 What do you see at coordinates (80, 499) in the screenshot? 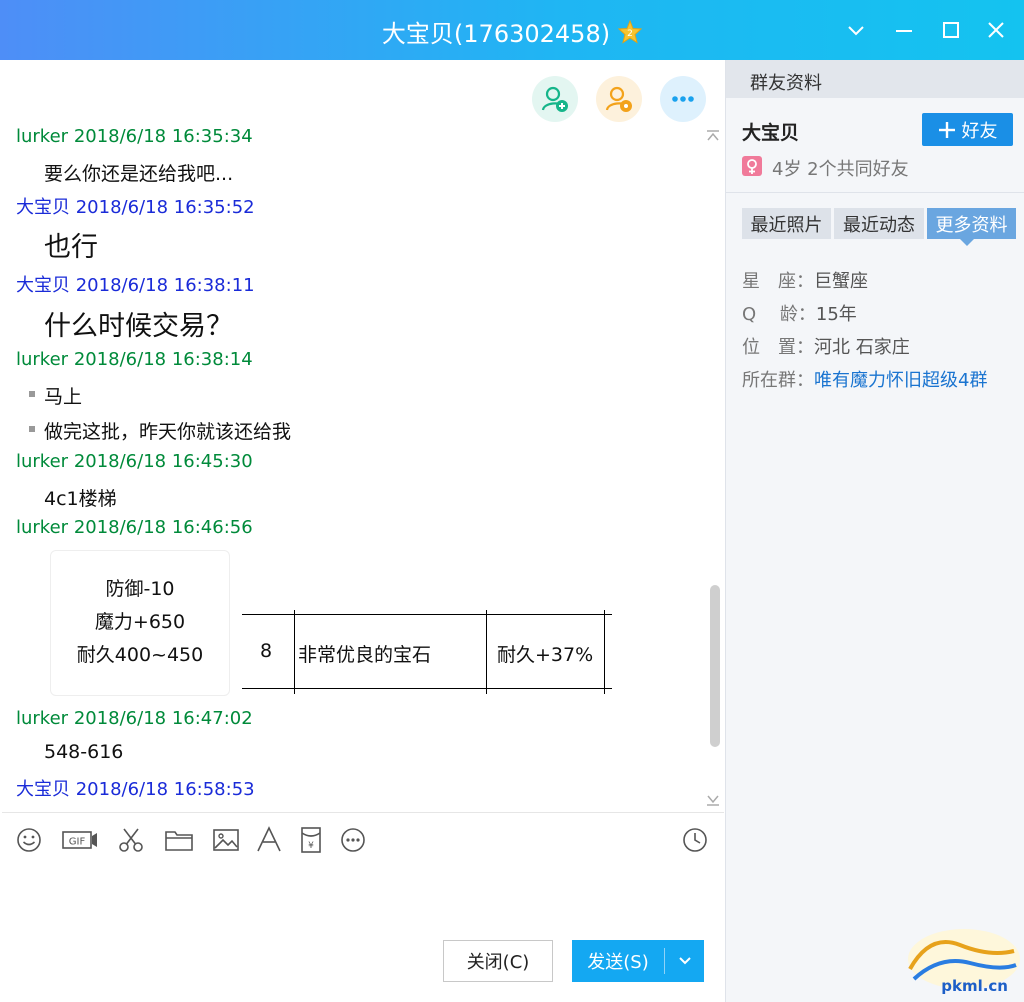
I see `message-text: 4c1楼梯` at bounding box center [80, 499].